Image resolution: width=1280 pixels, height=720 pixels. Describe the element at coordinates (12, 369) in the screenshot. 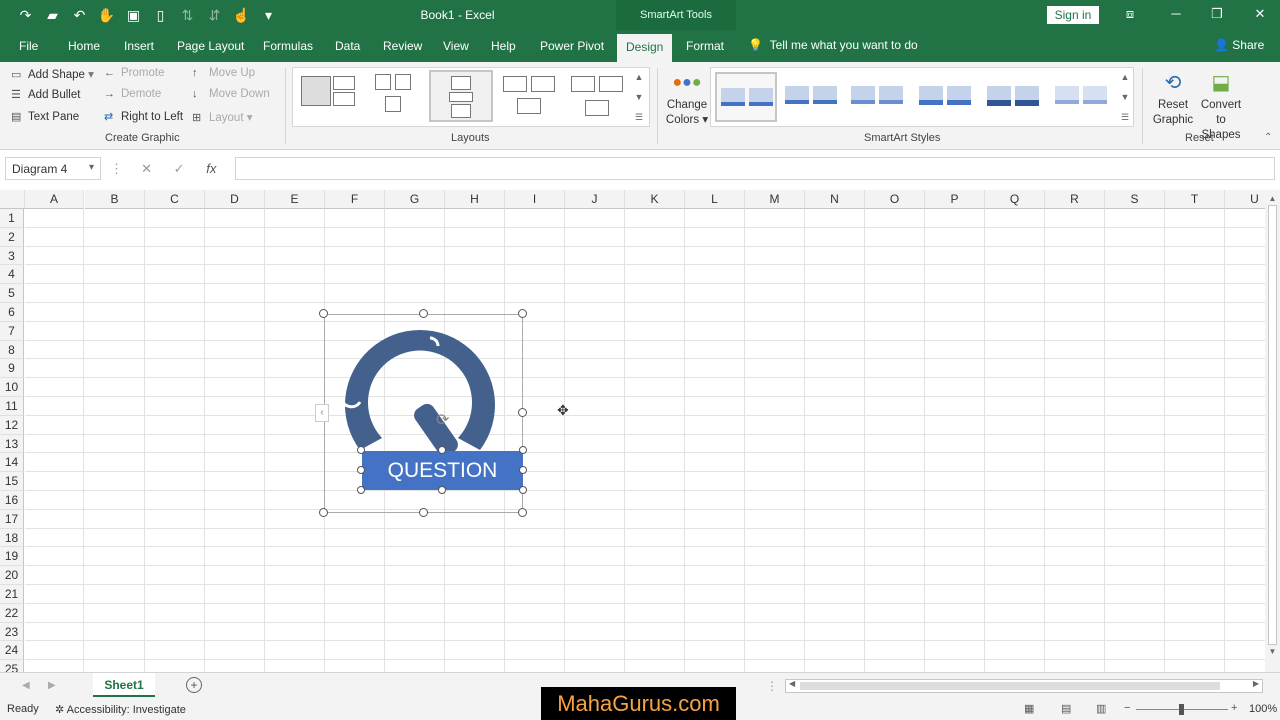

I see `row-header: 9` at that location.